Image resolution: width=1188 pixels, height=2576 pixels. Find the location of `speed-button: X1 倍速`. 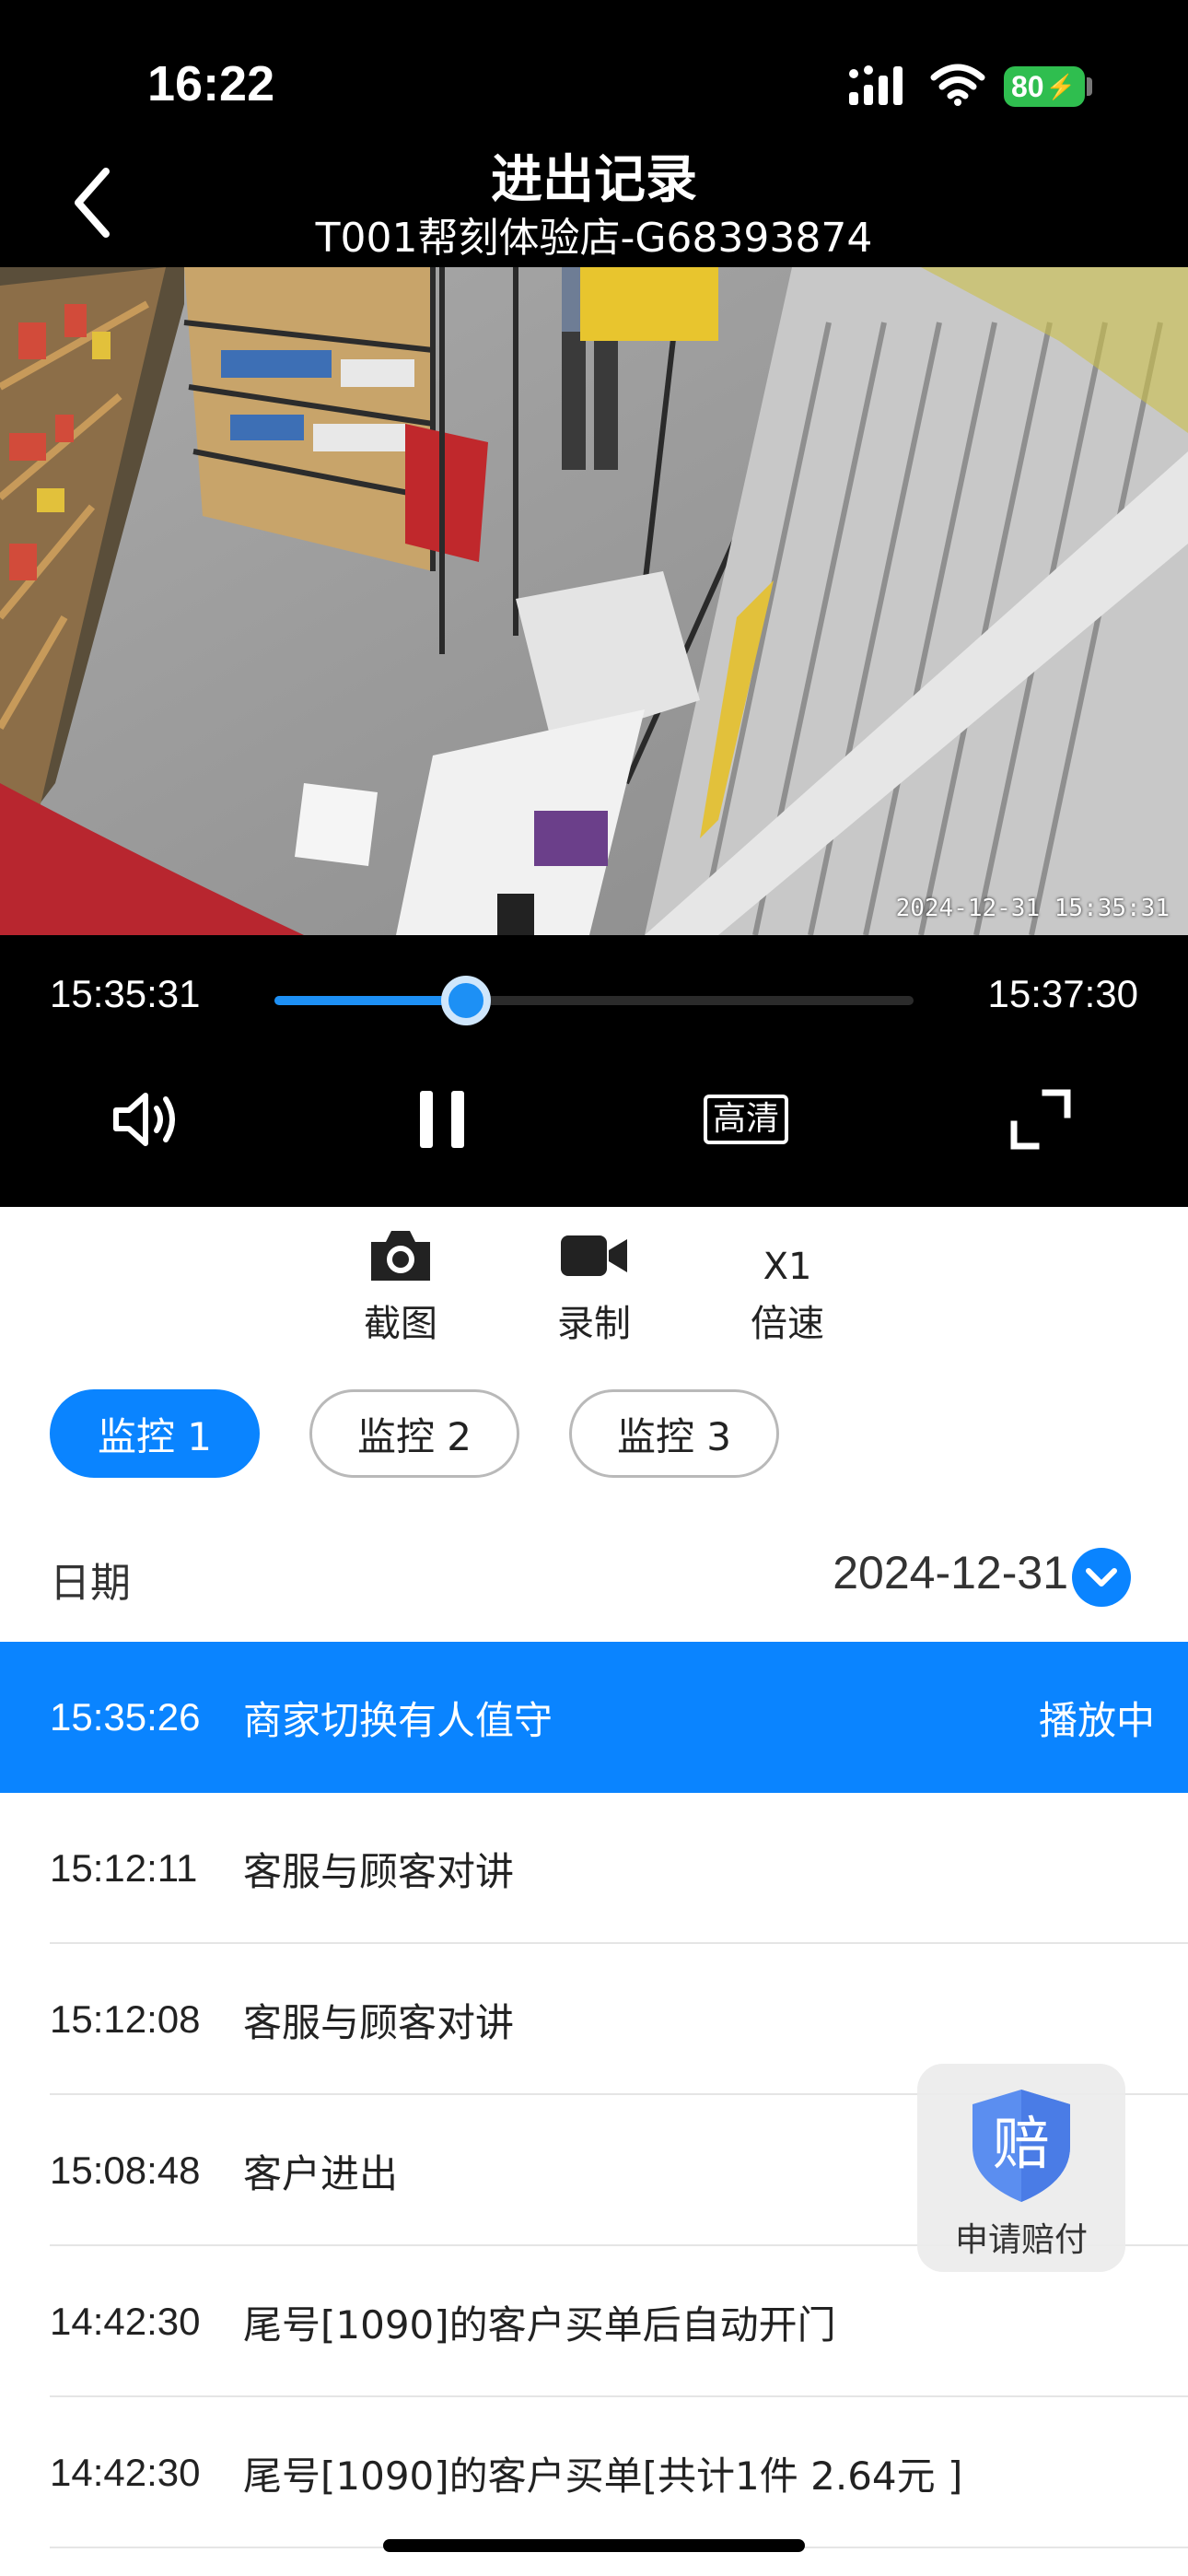

speed-button: X1 倍速 is located at coordinates (787, 1286).